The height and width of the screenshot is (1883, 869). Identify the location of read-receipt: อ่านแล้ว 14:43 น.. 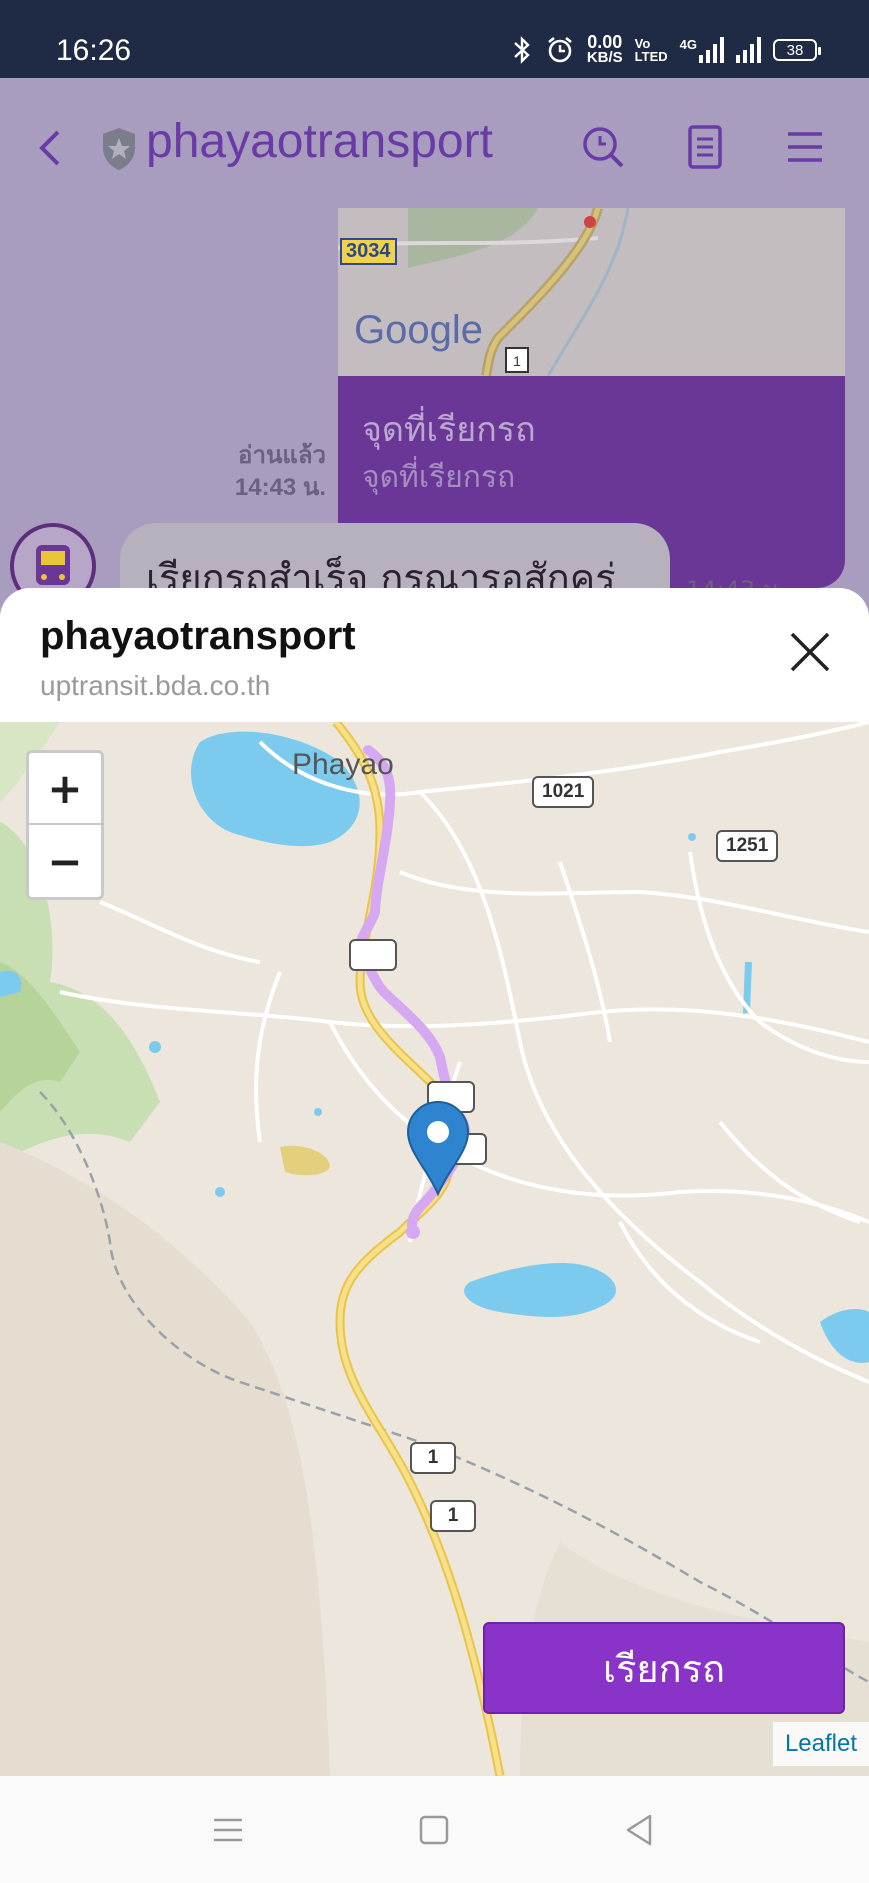
(268, 472).